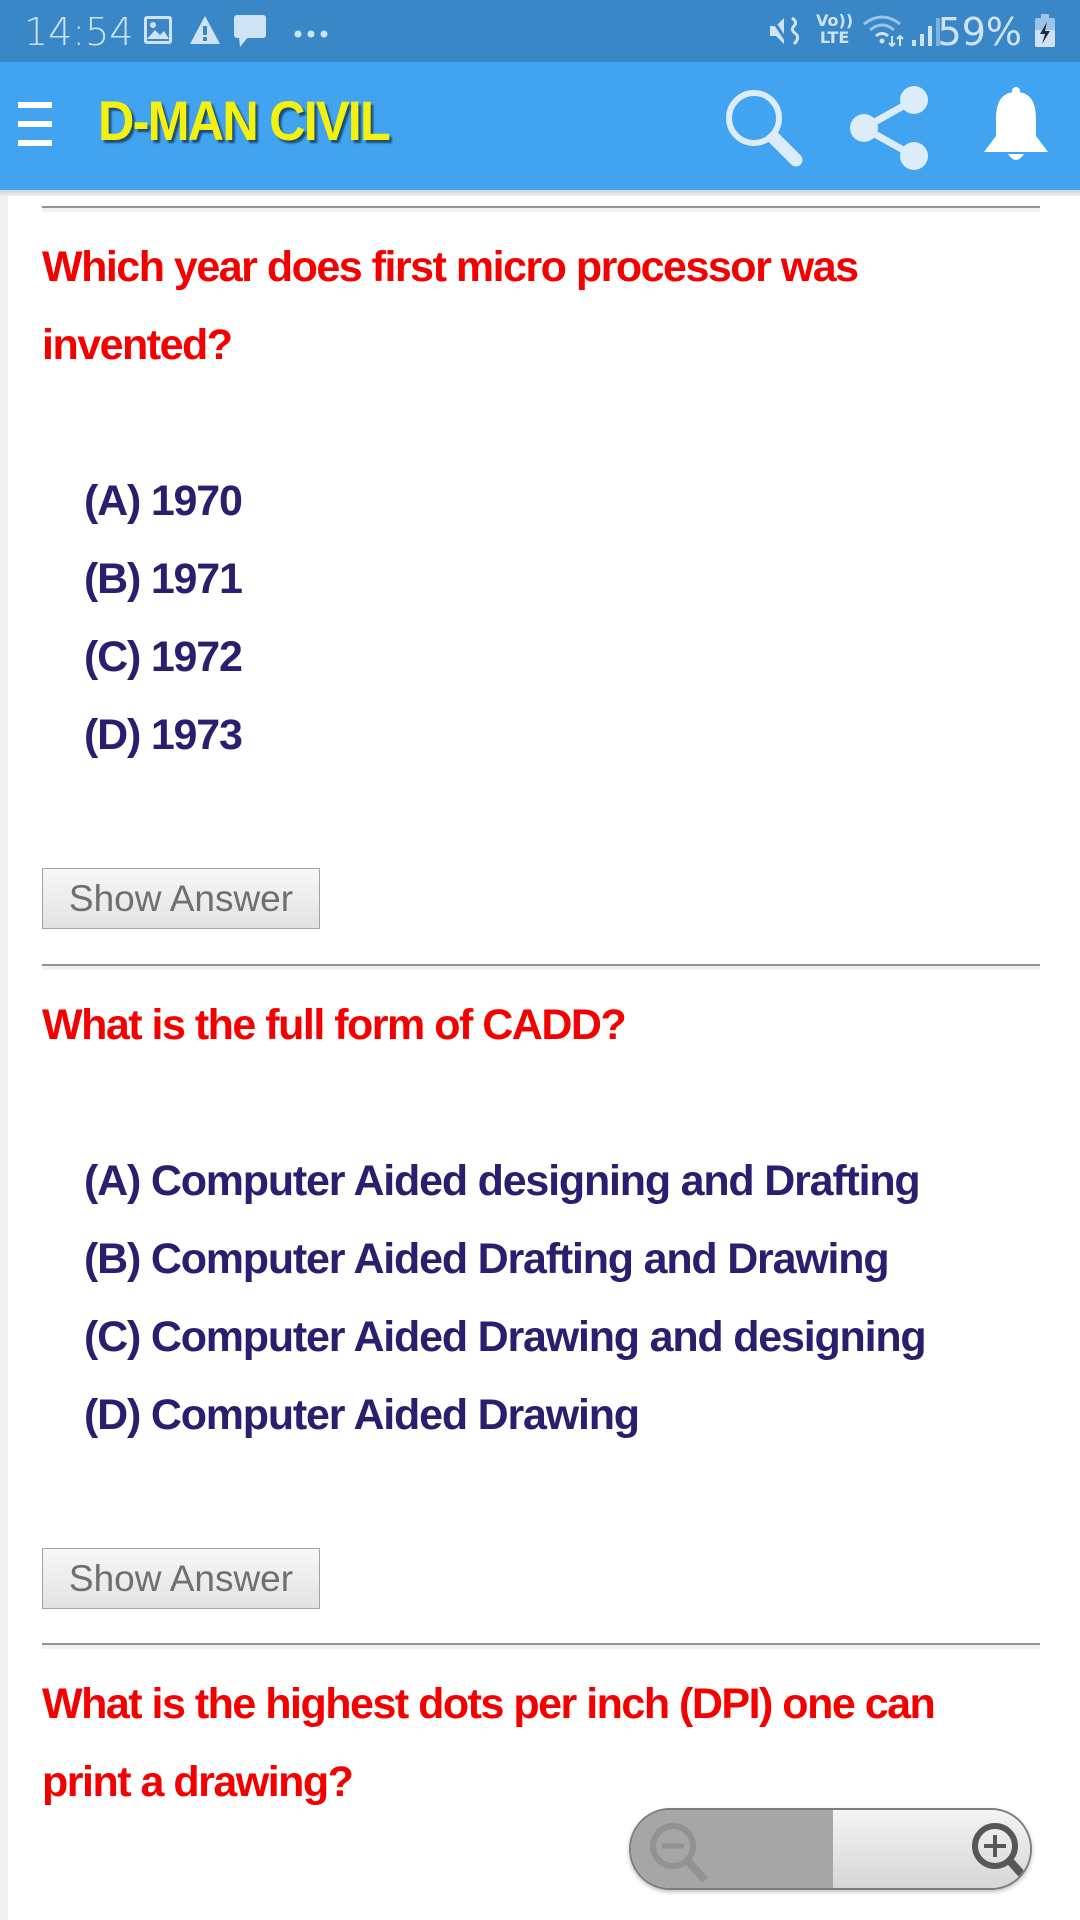 The height and width of the screenshot is (1920, 1080). What do you see at coordinates (362, 1415) in the screenshot?
I see `option-d: (D) Computer Aided Drawing` at bounding box center [362, 1415].